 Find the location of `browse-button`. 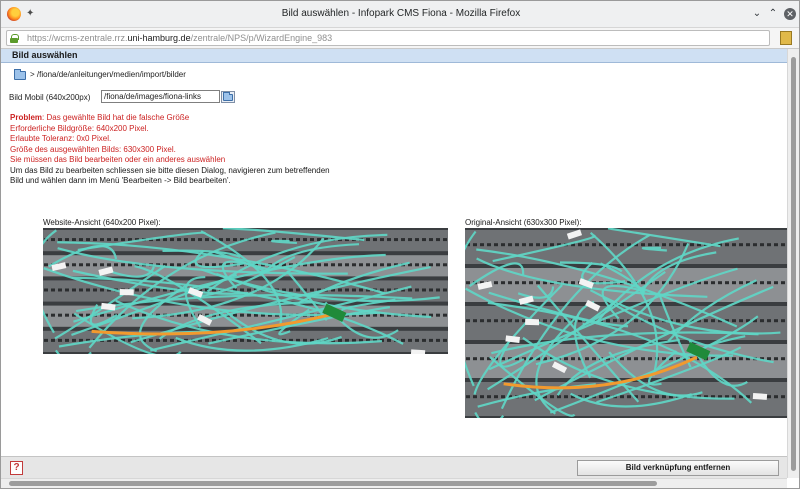

browse-button is located at coordinates (228, 97).